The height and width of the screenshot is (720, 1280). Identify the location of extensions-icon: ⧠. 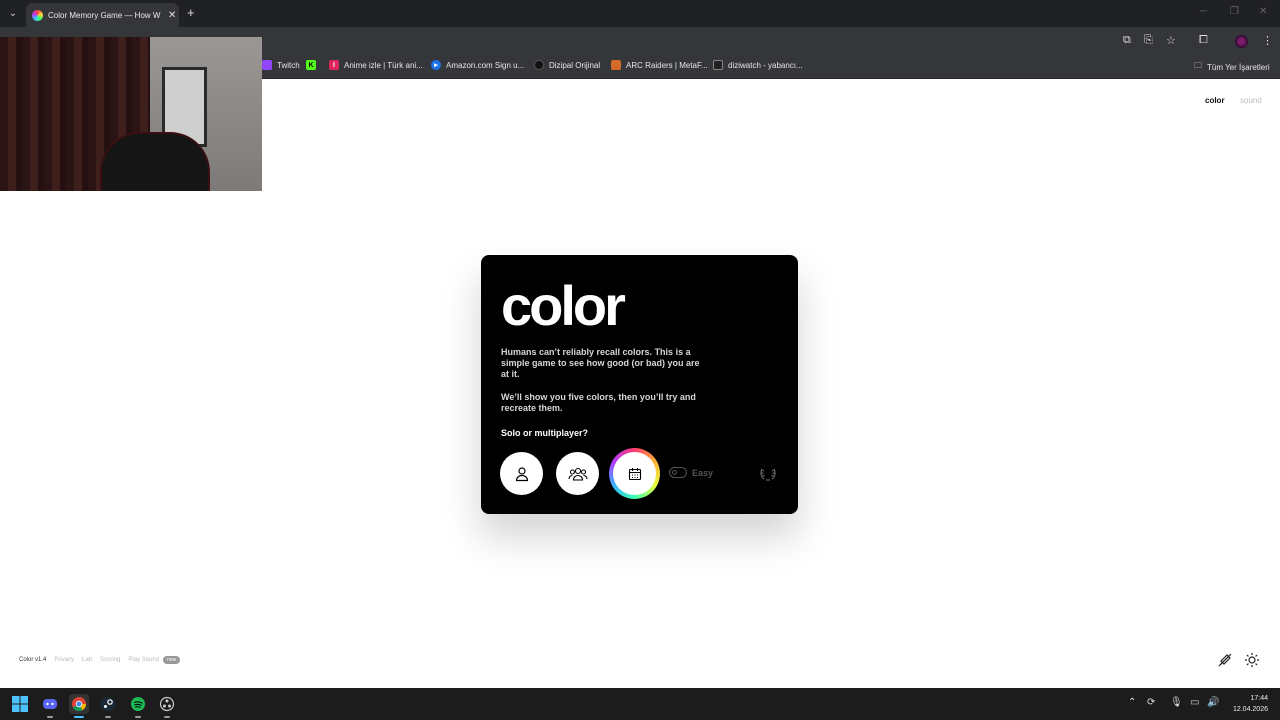
(1203, 40).